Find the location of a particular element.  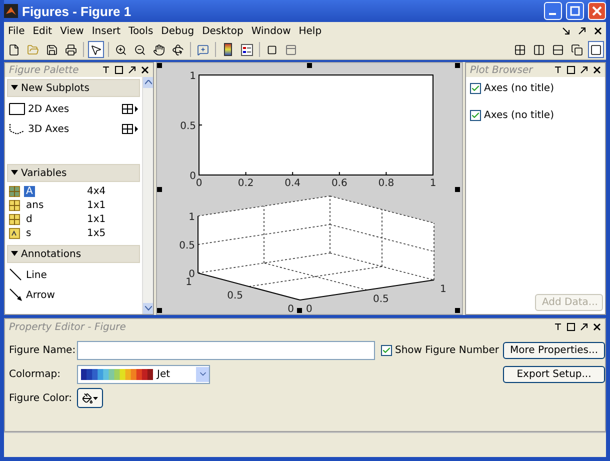

annotation-option: Line is located at coordinates (36, 275).